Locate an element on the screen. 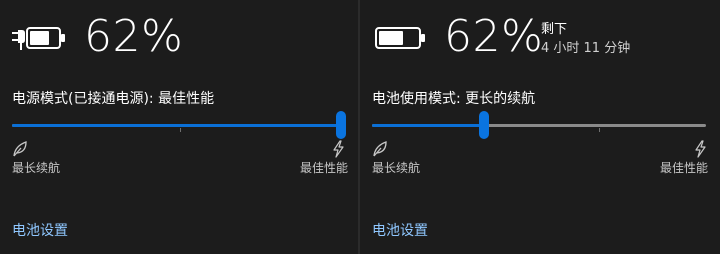 The image size is (720, 254). power-mode-slider is located at coordinates (179, 125).